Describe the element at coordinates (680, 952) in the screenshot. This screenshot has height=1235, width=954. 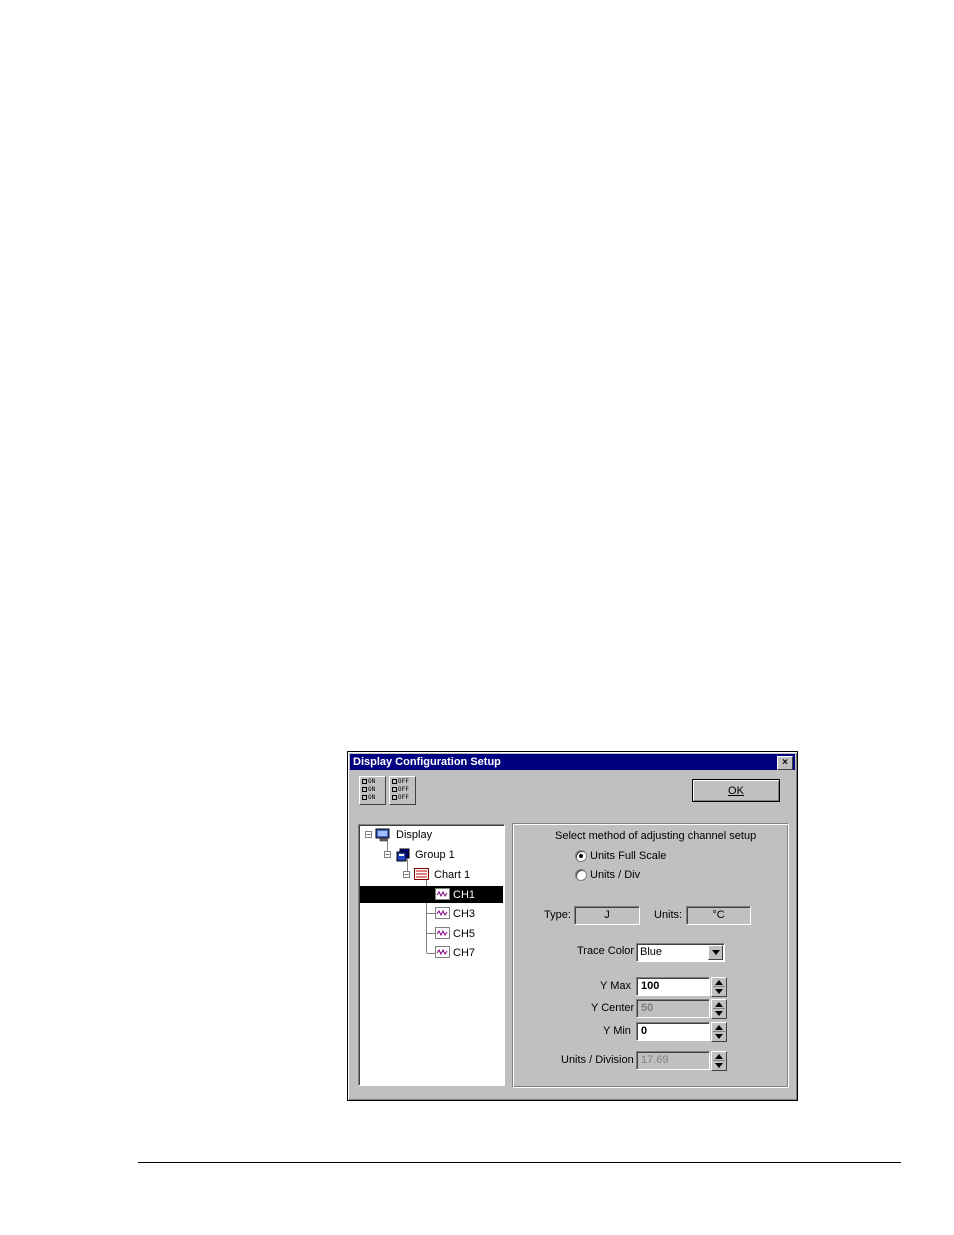
I see `trace-color-select: Blue` at that location.